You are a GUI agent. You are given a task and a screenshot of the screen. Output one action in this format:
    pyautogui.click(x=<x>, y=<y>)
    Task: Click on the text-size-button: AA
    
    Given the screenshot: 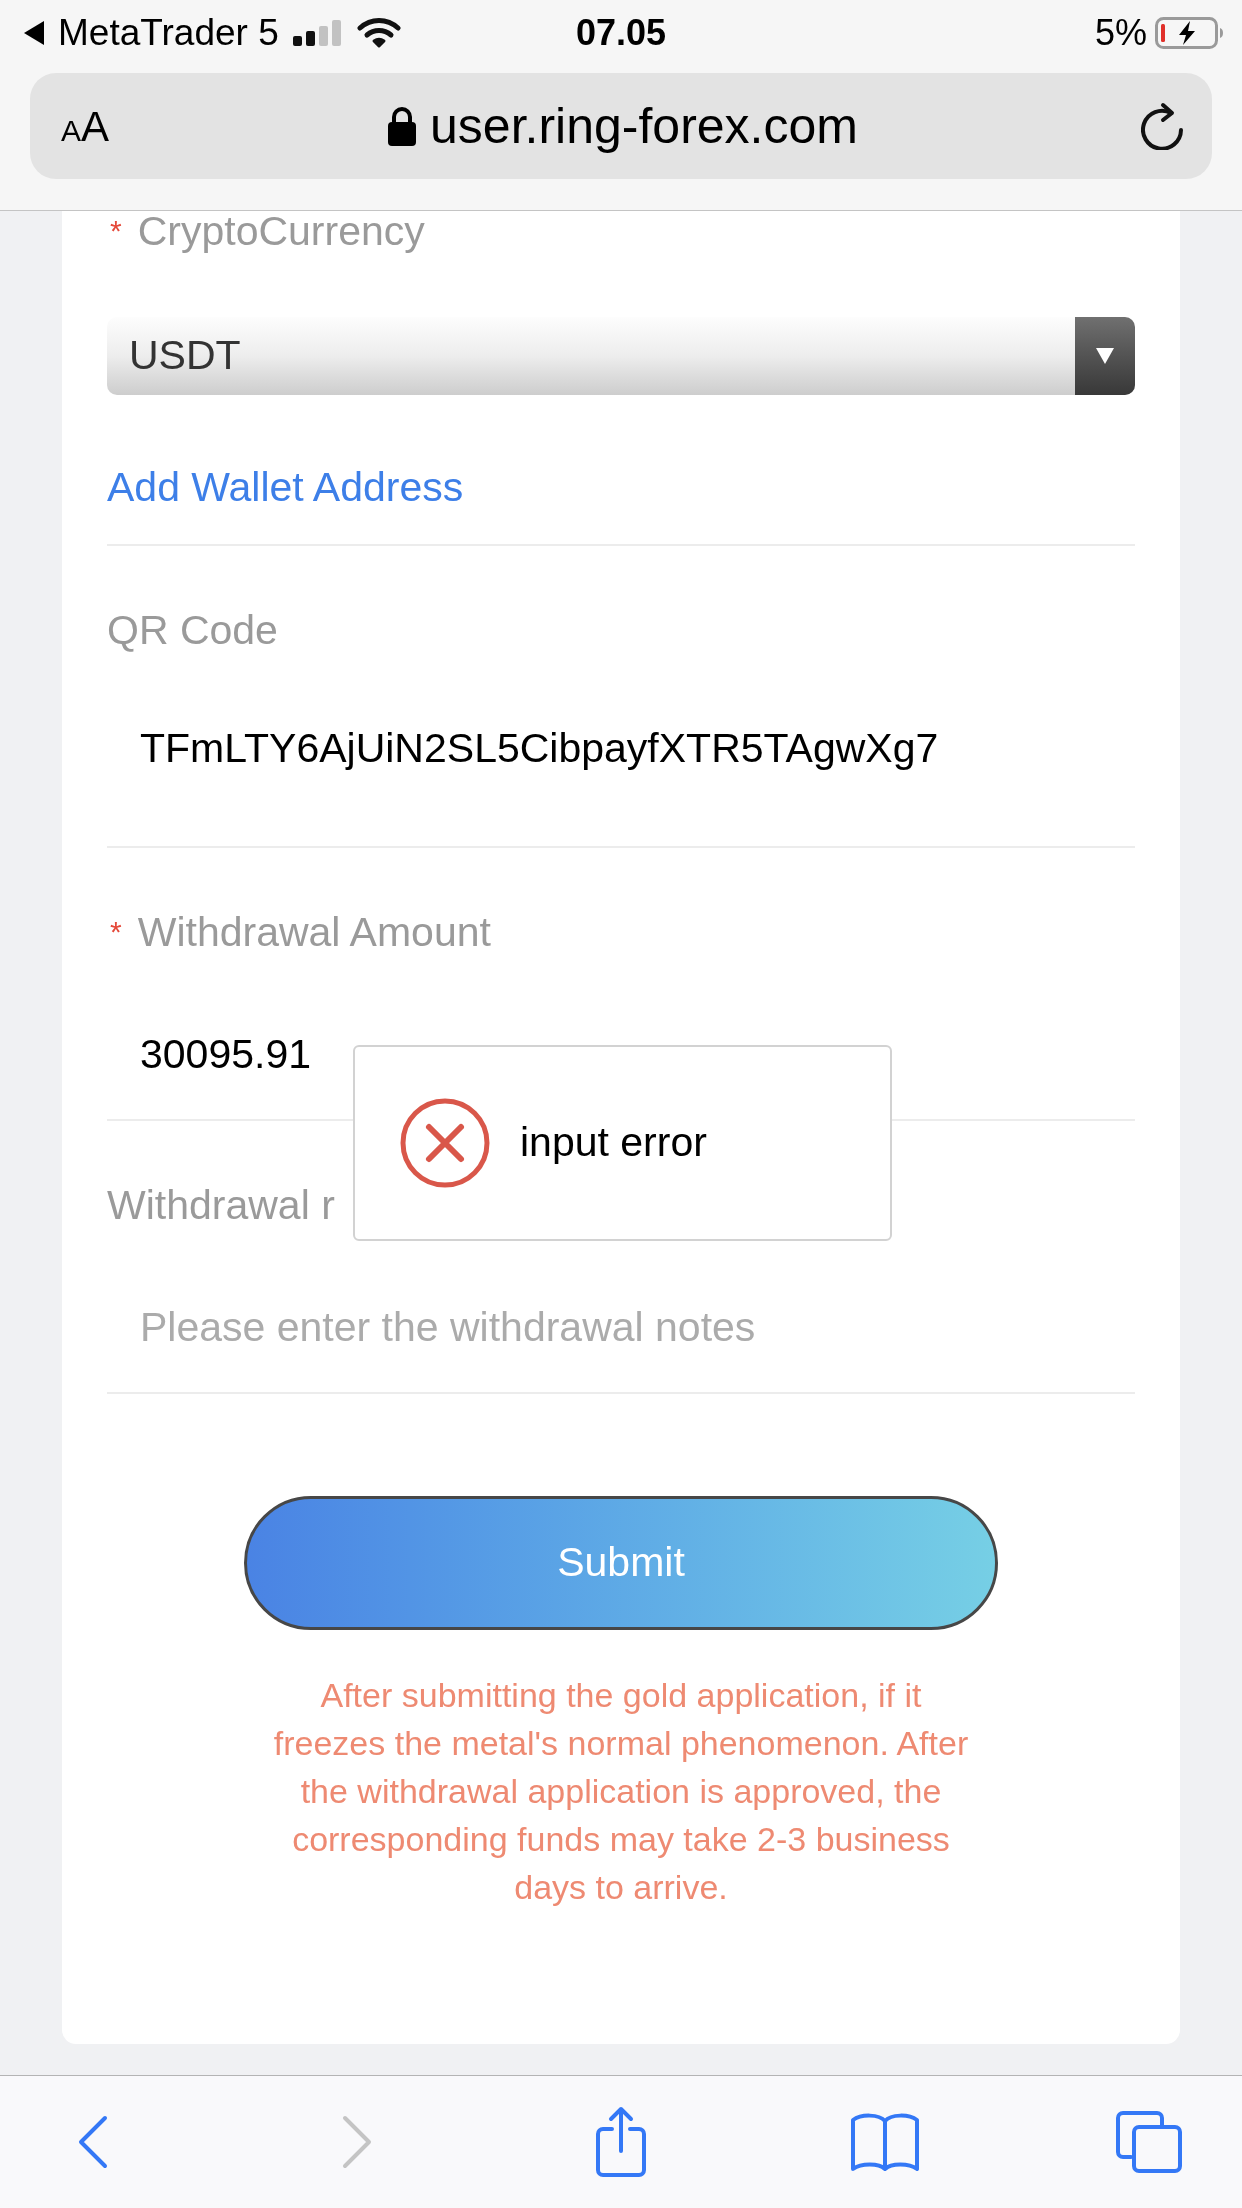 What is the action you would take?
    pyautogui.click(x=85, y=126)
    